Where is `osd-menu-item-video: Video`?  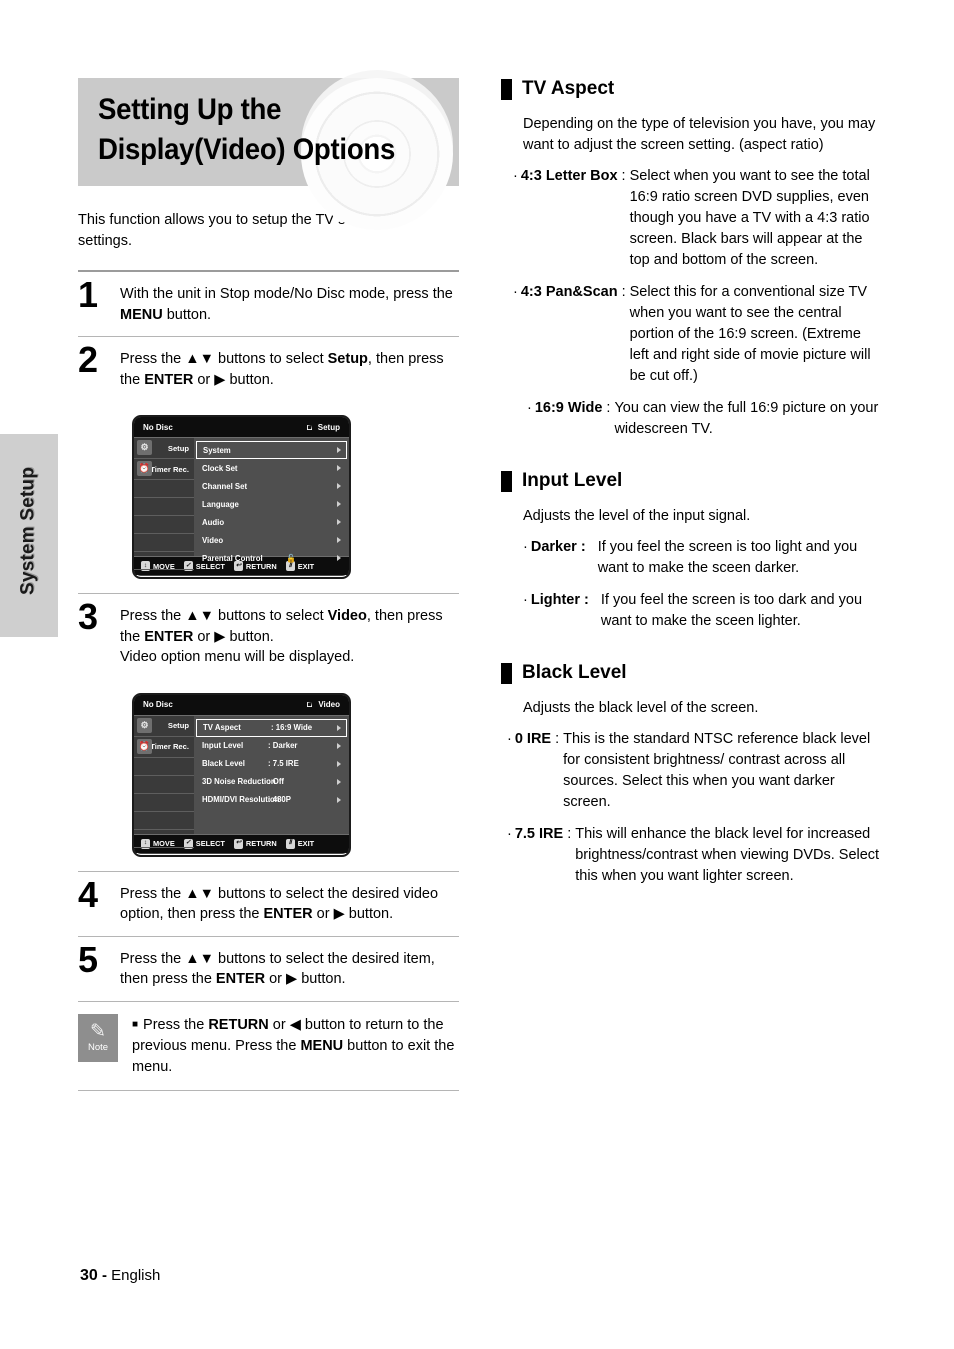
osd-menu-item-video: Video is located at coordinates (271, 540).